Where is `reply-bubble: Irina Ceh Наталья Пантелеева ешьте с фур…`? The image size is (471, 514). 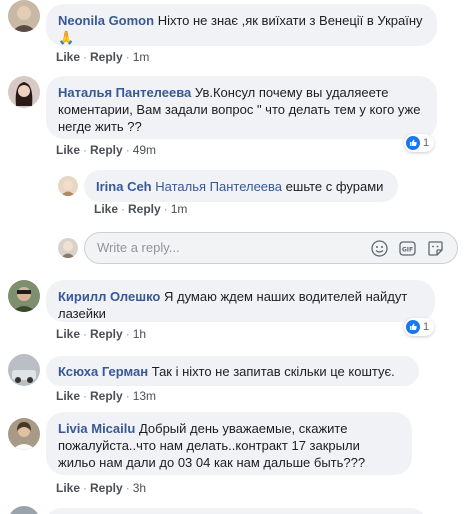
reply-bubble: Irina Ceh Наталья Пантелеева ешьте с фур… is located at coordinates (241, 186).